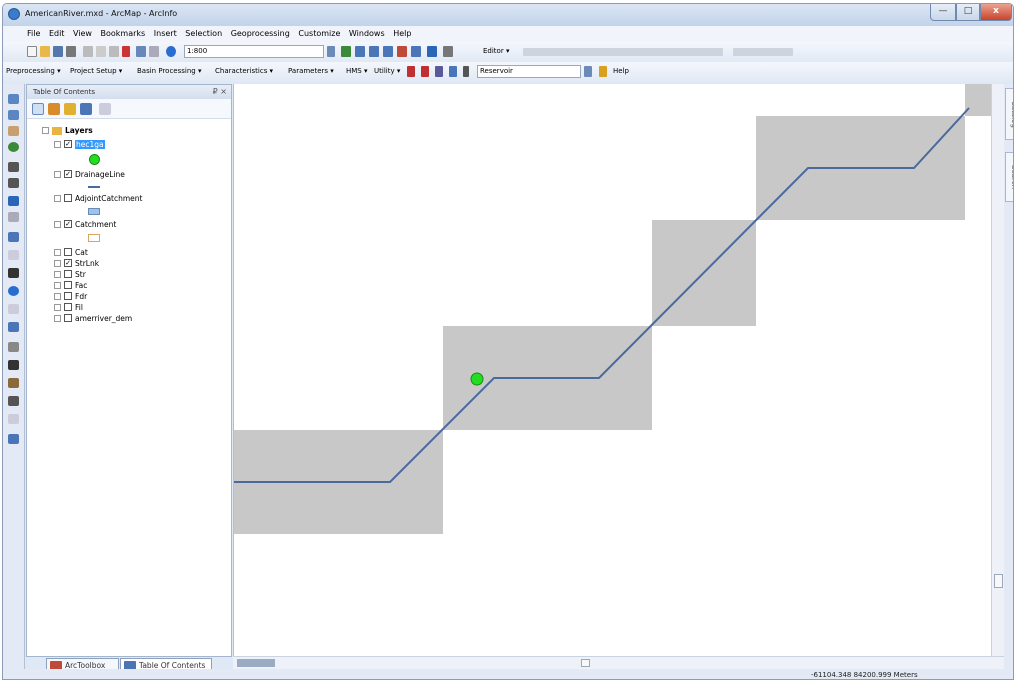 The height and width of the screenshot is (687, 1027). I want to click on pan-icon, so click(13, 131).